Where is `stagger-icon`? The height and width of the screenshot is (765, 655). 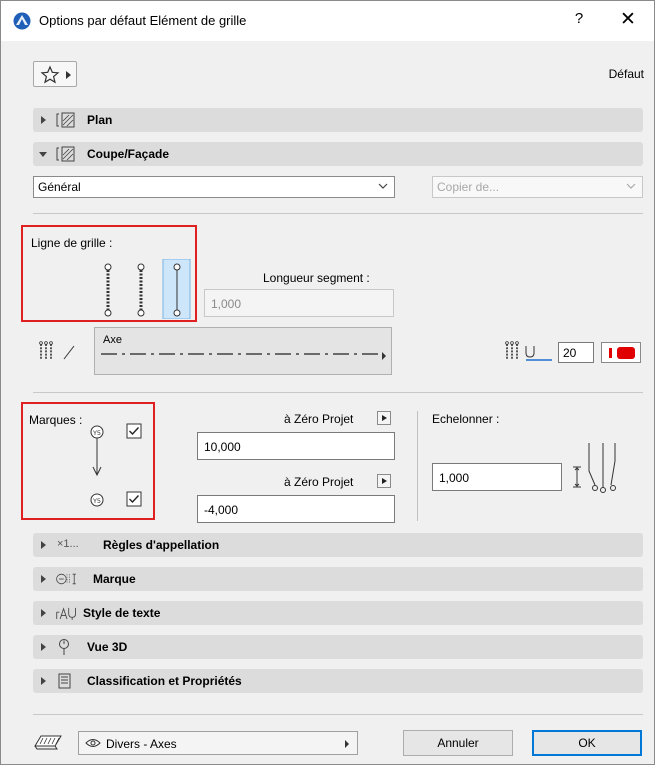
stagger-icon is located at coordinates (594, 468).